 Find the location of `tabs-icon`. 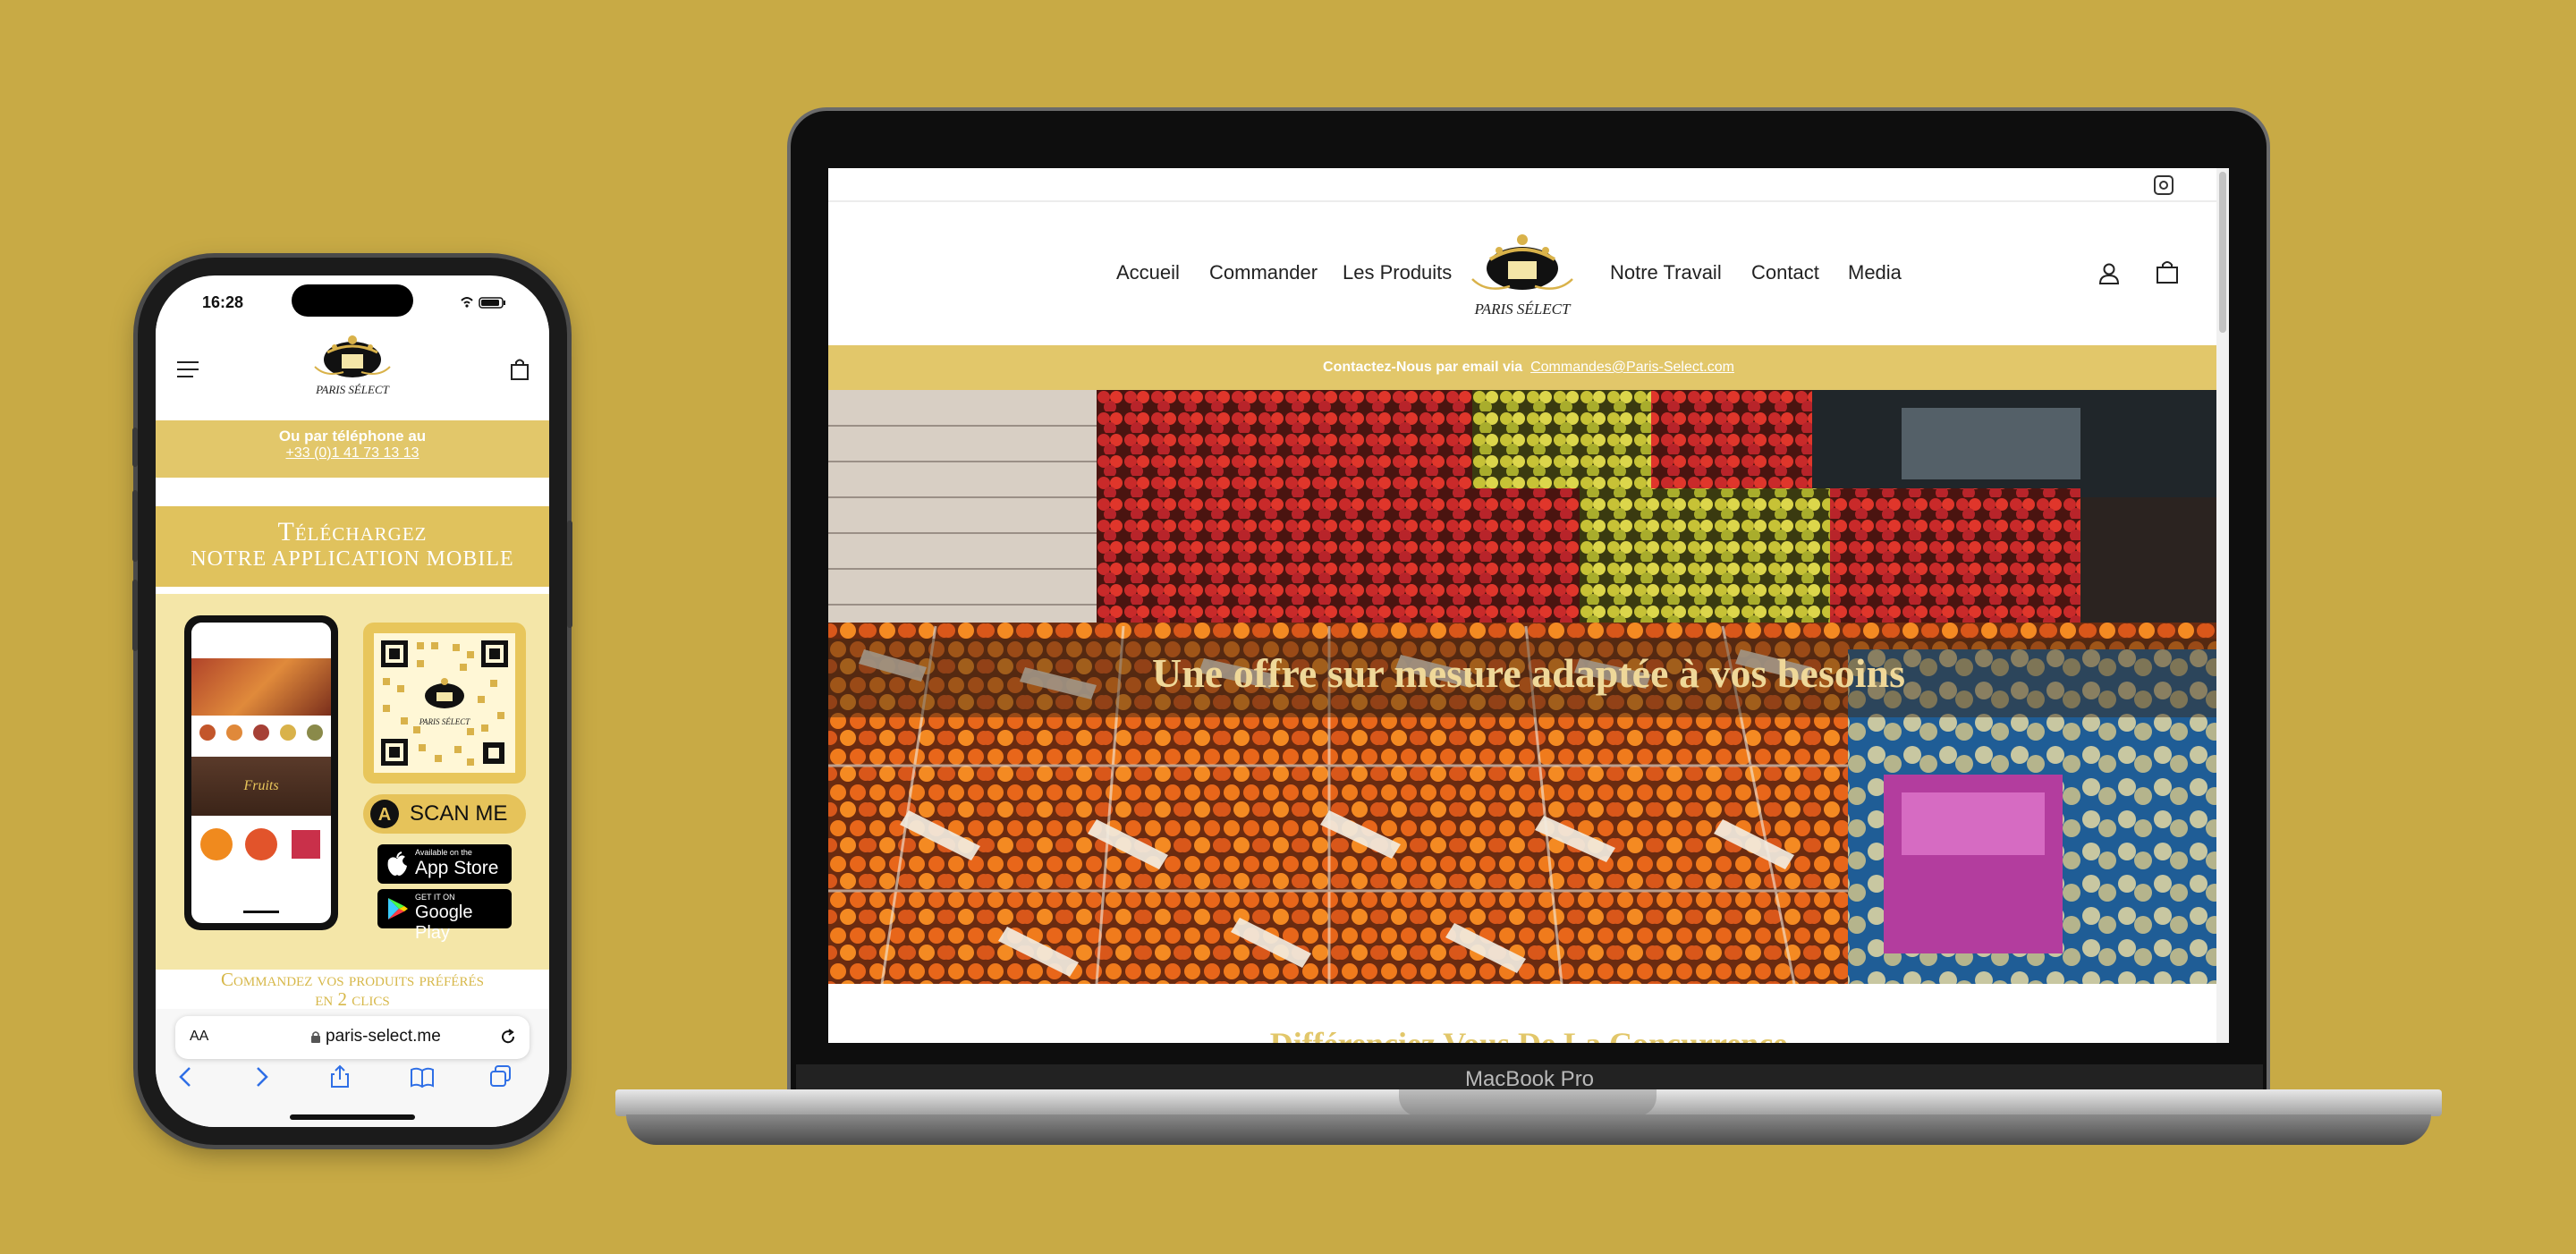

tabs-icon is located at coordinates (500, 1076).